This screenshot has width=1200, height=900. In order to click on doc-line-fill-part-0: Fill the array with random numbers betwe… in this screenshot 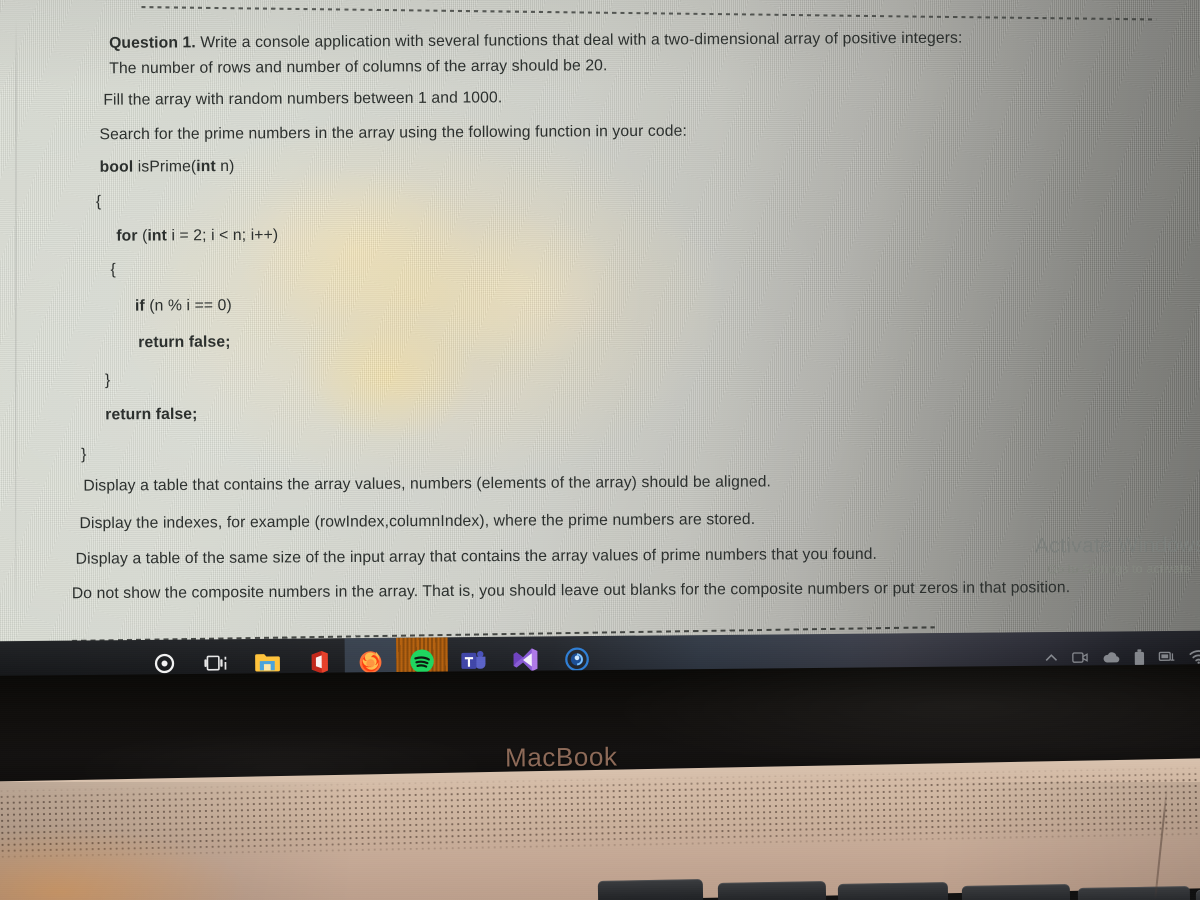, I will do `click(303, 99)`.